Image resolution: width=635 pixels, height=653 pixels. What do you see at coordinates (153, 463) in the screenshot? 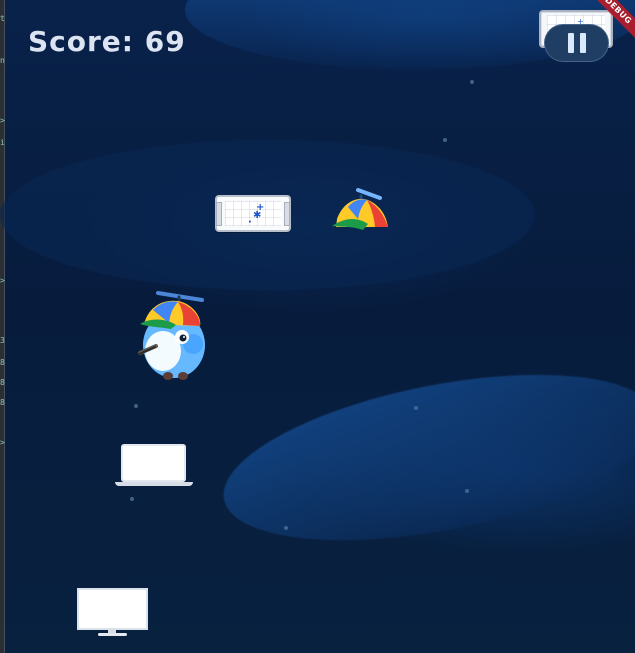
I see `laptop-screen` at bounding box center [153, 463].